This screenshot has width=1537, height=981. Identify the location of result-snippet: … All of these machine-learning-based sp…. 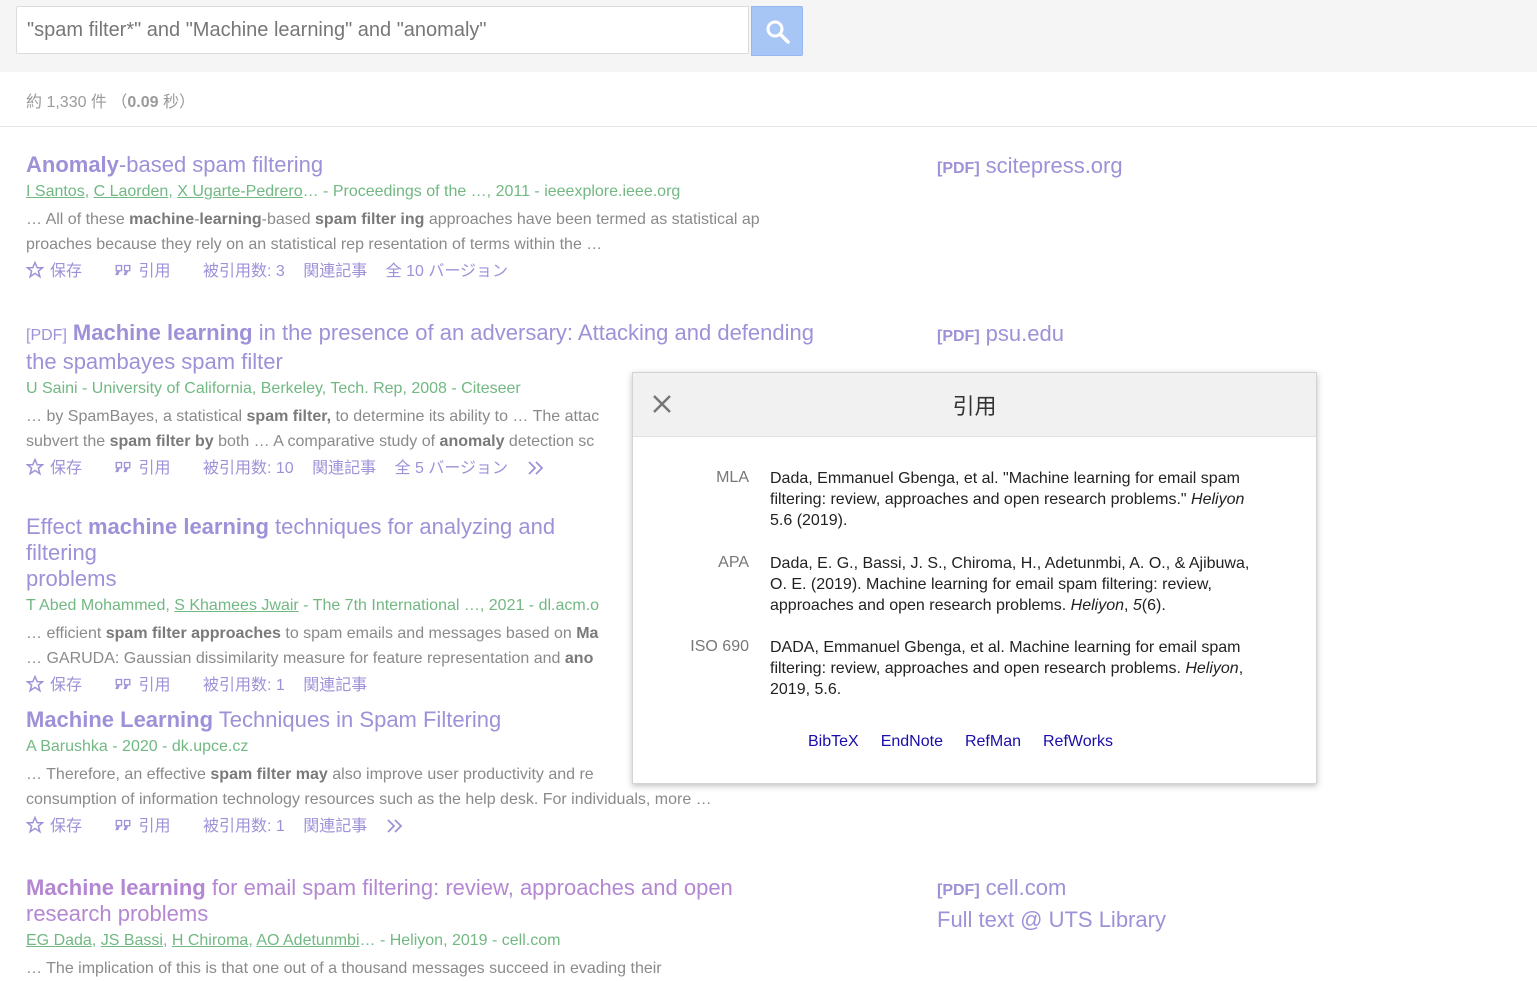
(393, 232).